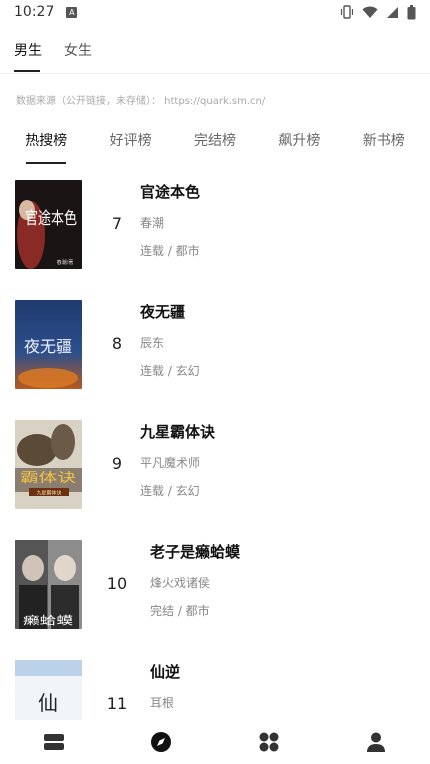 This screenshot has height=764, width=430. Describe the element at coordinates (165, 672) in the screenshot. I see `book-title: 仙逆` at that location.